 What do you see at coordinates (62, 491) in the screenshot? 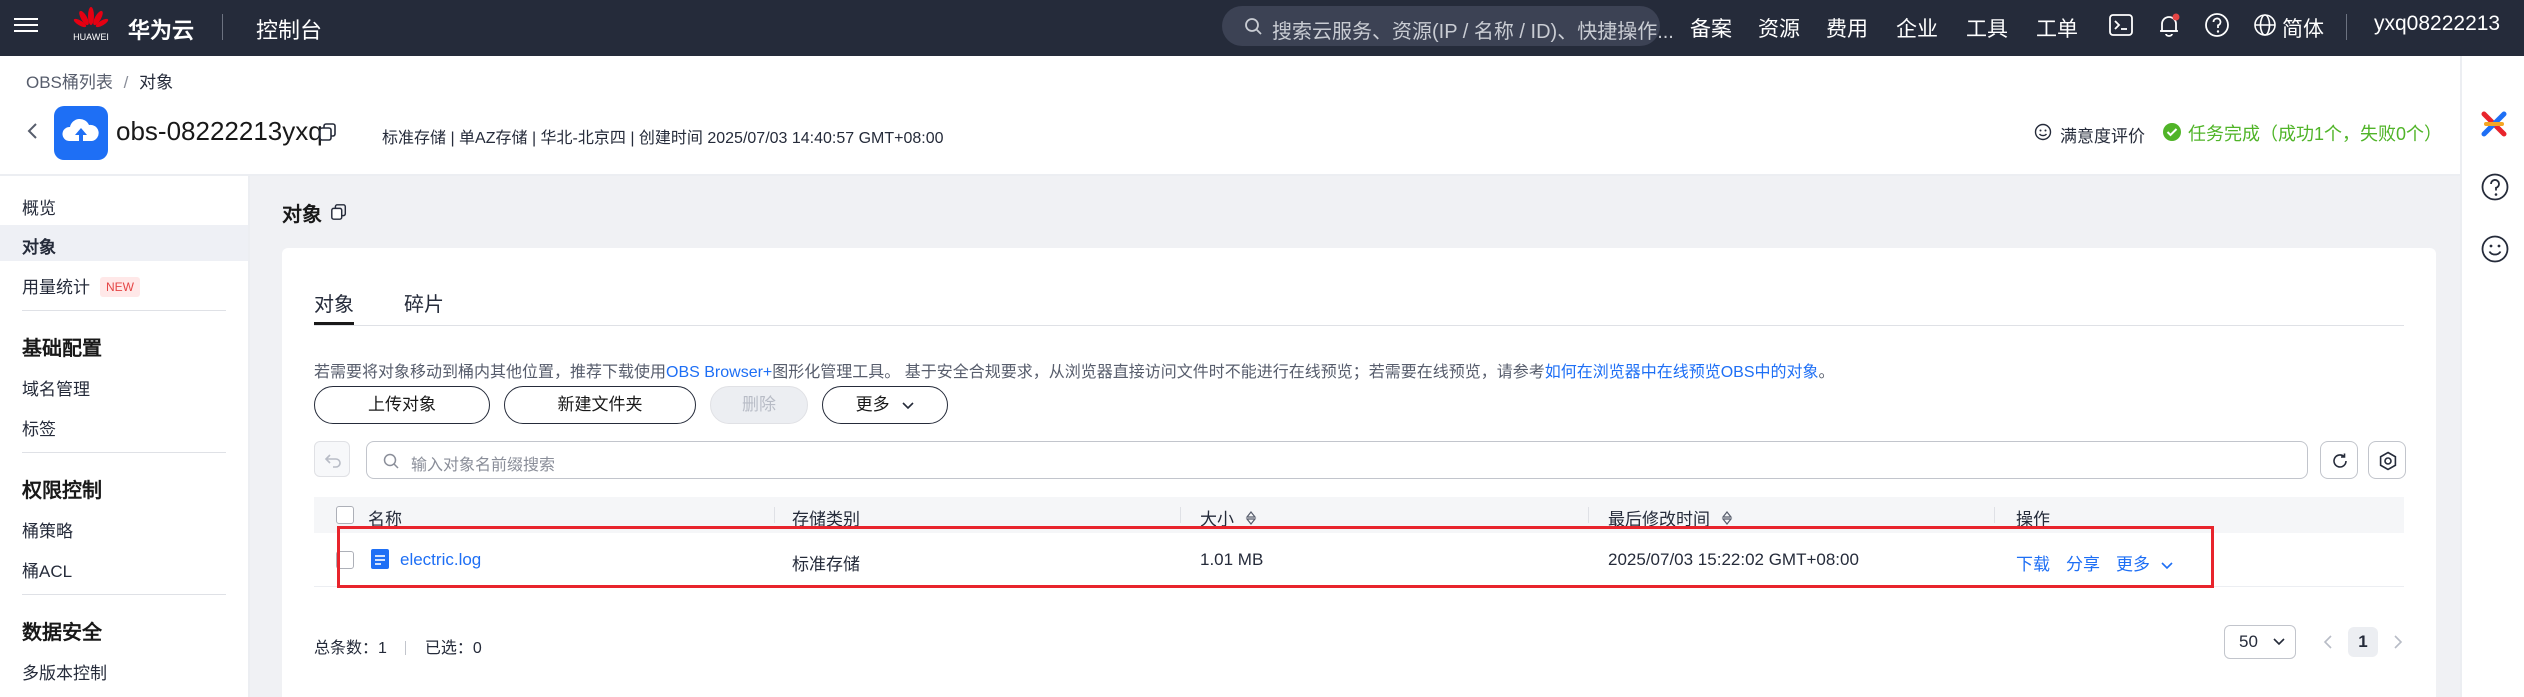
I see `sidebar-group-permissions: 权限控制` at bounding box center [62, 491].